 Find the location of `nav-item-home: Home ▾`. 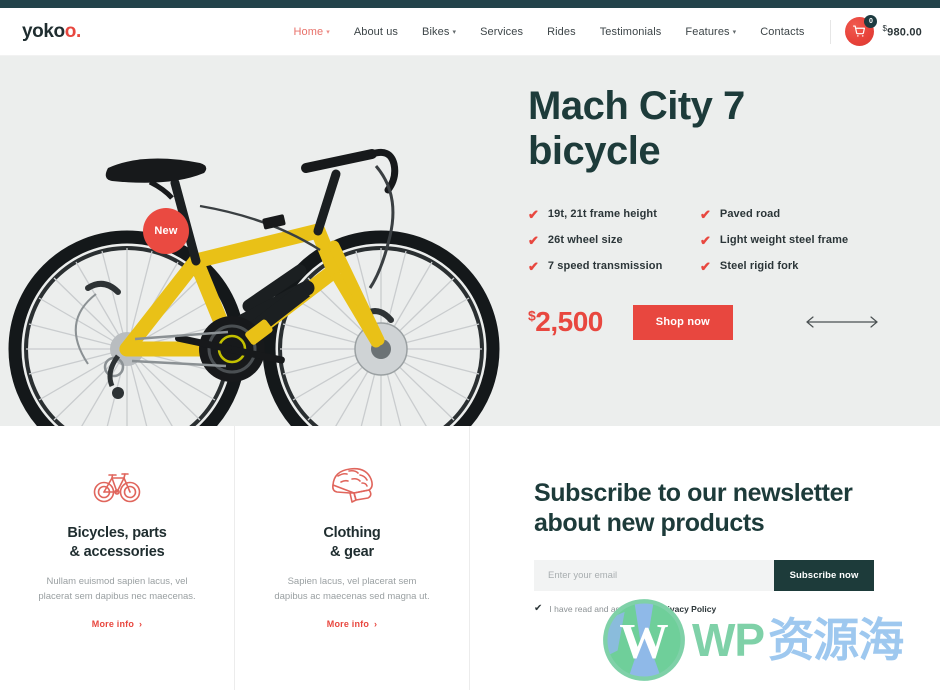

nav-item-home: Home ▾ is located at coordinates (311, 32).